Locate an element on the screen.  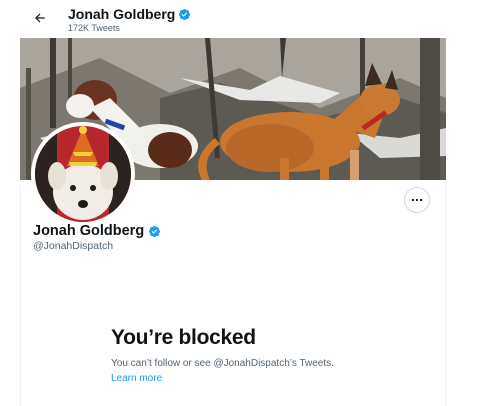
profile-header-bar: Jonah Goldberg 172K Tweets is located at coordinates (223, 19).